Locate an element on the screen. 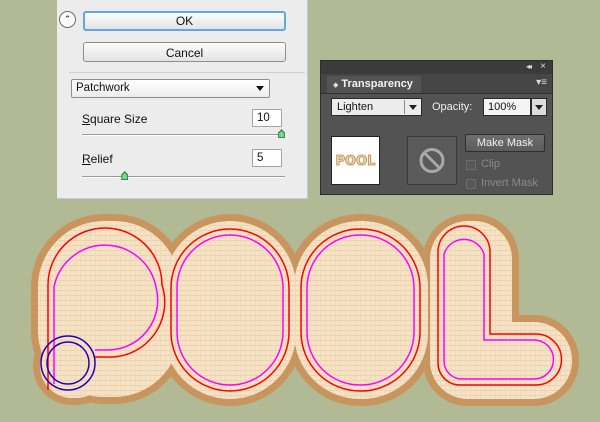 The image size is (600, 422). relief-slider-thumb is located at coordinates (125, 175).